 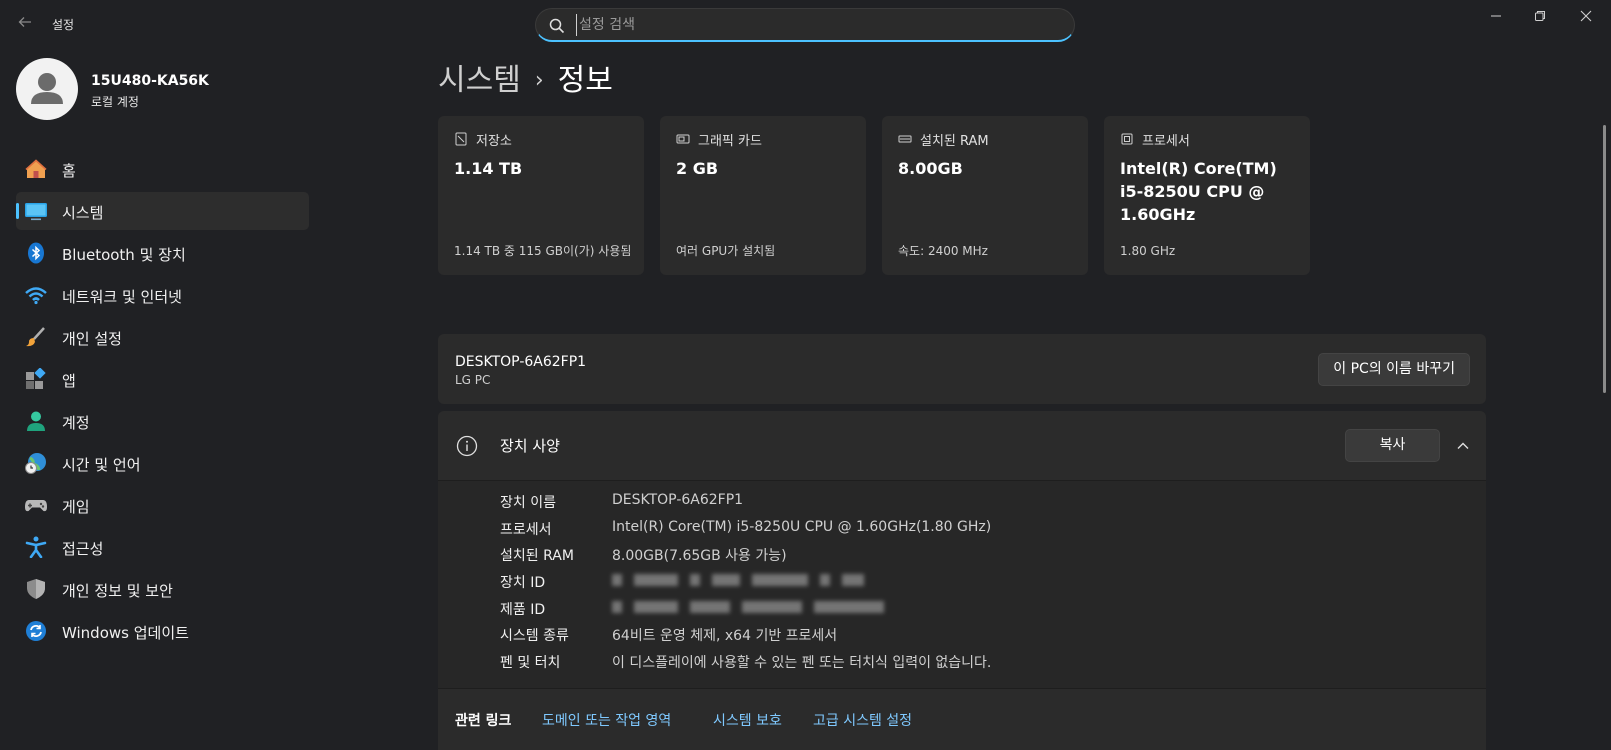 What do you see at coordinates (726, 251) in the screenshot?
I see `card-subtext: 여러 GPU가 설치됨` at bounding box center [726, 251].